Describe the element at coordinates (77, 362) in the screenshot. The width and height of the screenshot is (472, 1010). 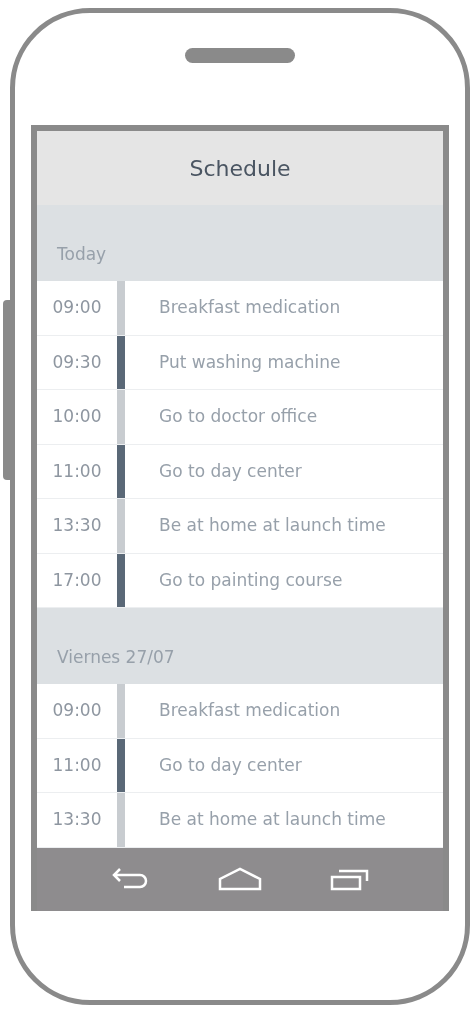
I see `event-time: 09:30` at that location.